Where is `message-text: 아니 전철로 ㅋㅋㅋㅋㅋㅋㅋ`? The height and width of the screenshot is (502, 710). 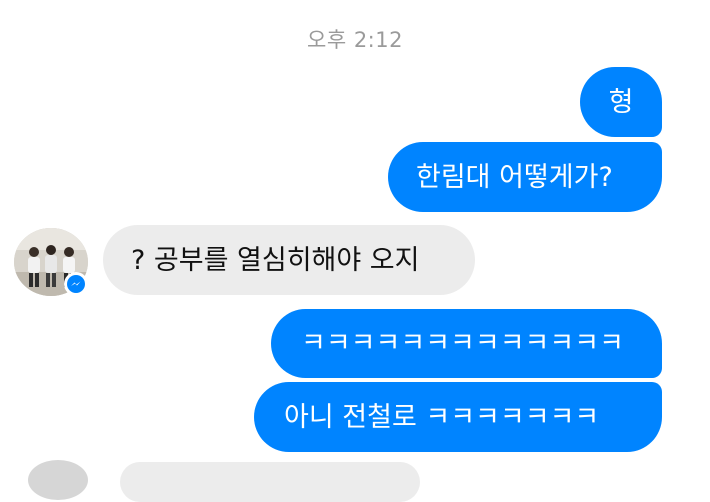
message-text: 아니 전철로 ㅋㅋㅋㅋㅋㅋㅋ is located at coordinates (442, 417).